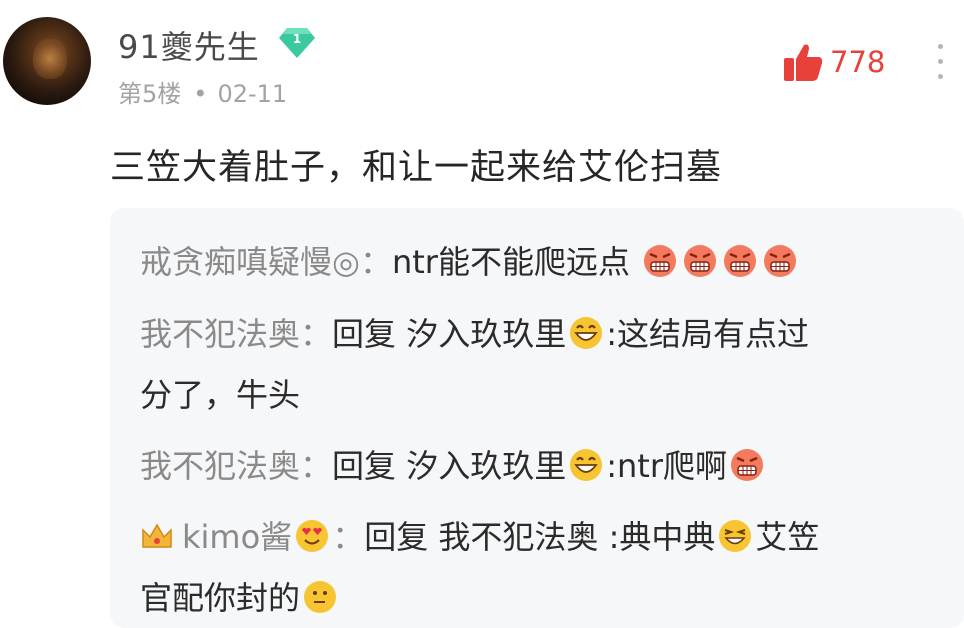  What do you see at coordinates (940, 64) in the screenshot?
I see `more-options-icon` at bounding box center [940, 64].